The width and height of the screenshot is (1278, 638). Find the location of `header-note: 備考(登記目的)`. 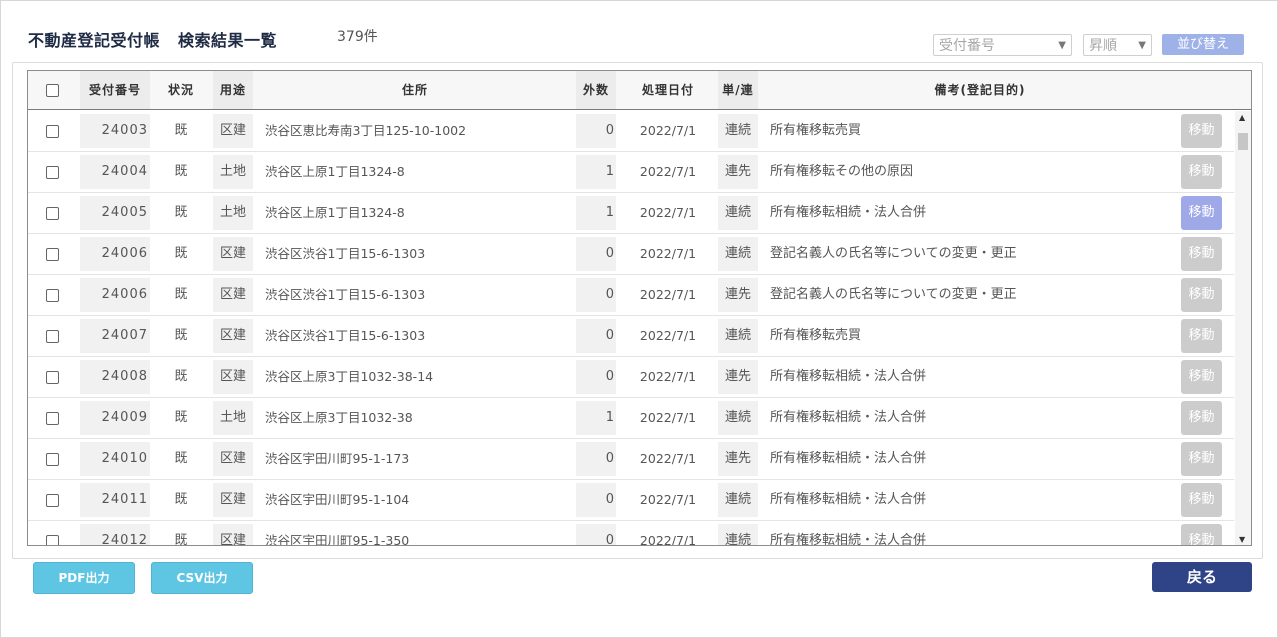

header-note: 備考(登記目的) is located at coordinates (980, 90).